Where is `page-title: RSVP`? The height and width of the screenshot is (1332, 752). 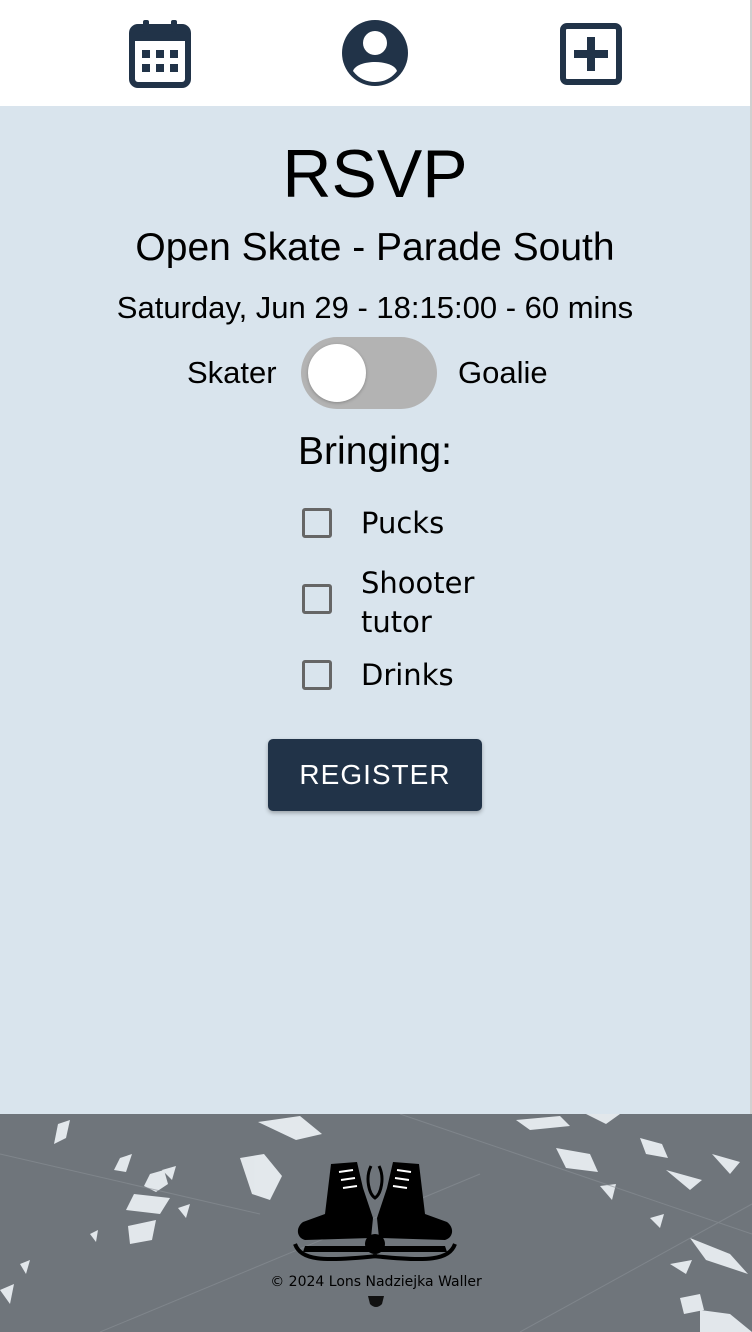
page-title: RSVP is located at coordinates (375, 174).